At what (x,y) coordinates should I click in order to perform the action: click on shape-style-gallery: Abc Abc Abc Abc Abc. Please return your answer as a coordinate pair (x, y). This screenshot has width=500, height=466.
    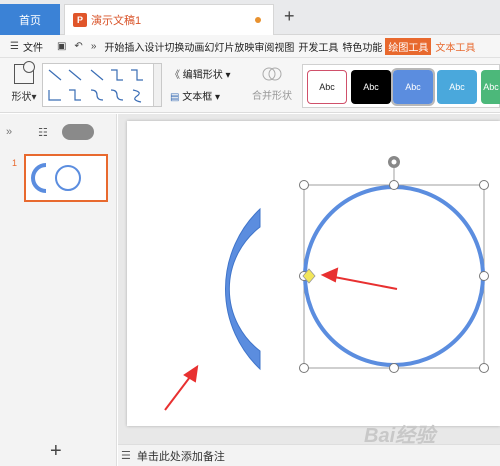
    Looking at the image, I should click on (401, 86).